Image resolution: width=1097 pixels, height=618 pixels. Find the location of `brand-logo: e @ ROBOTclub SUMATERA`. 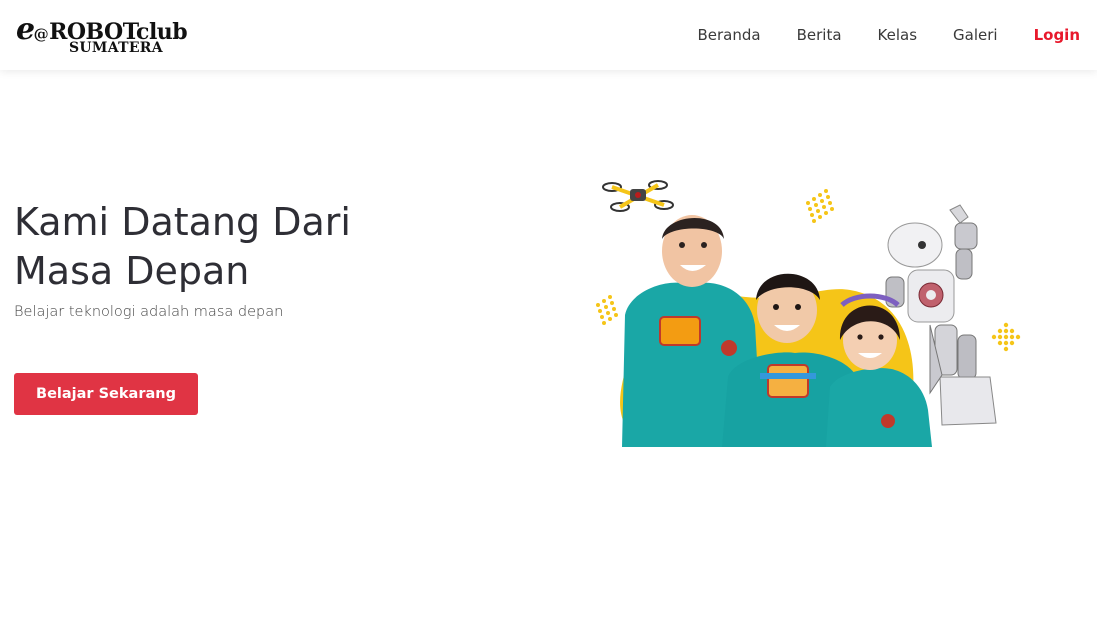

brand-logo: e @ ROBOTclub SUMATERA is located at coordinates (102, 34).